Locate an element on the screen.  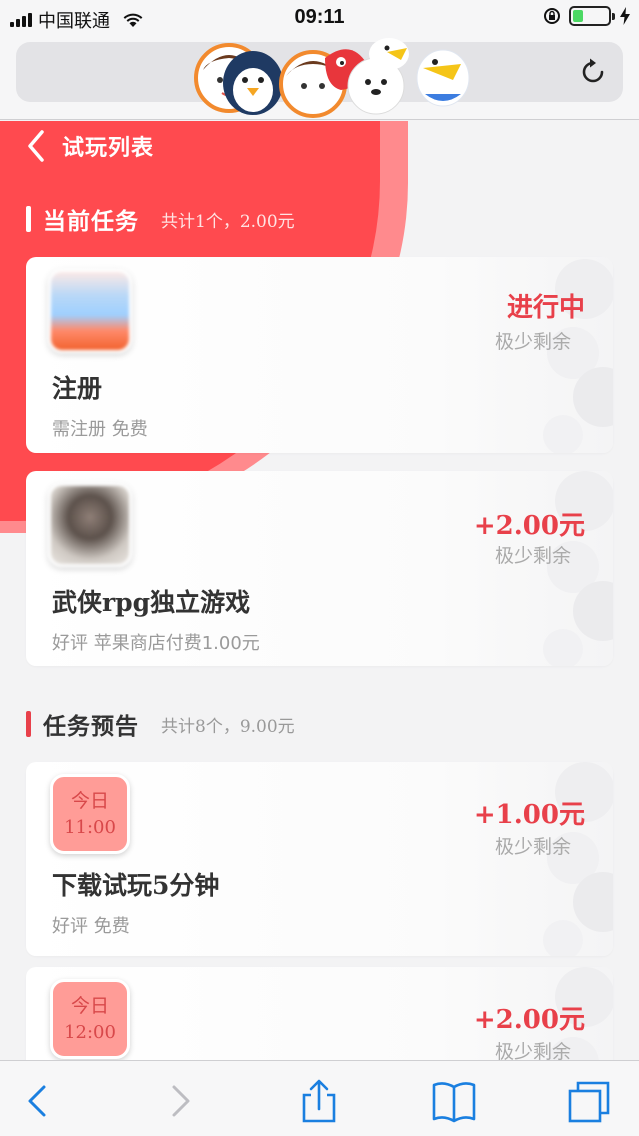
task-desc: 好评 苹果商店付费1.00元 is located at coordinates (156, 643).